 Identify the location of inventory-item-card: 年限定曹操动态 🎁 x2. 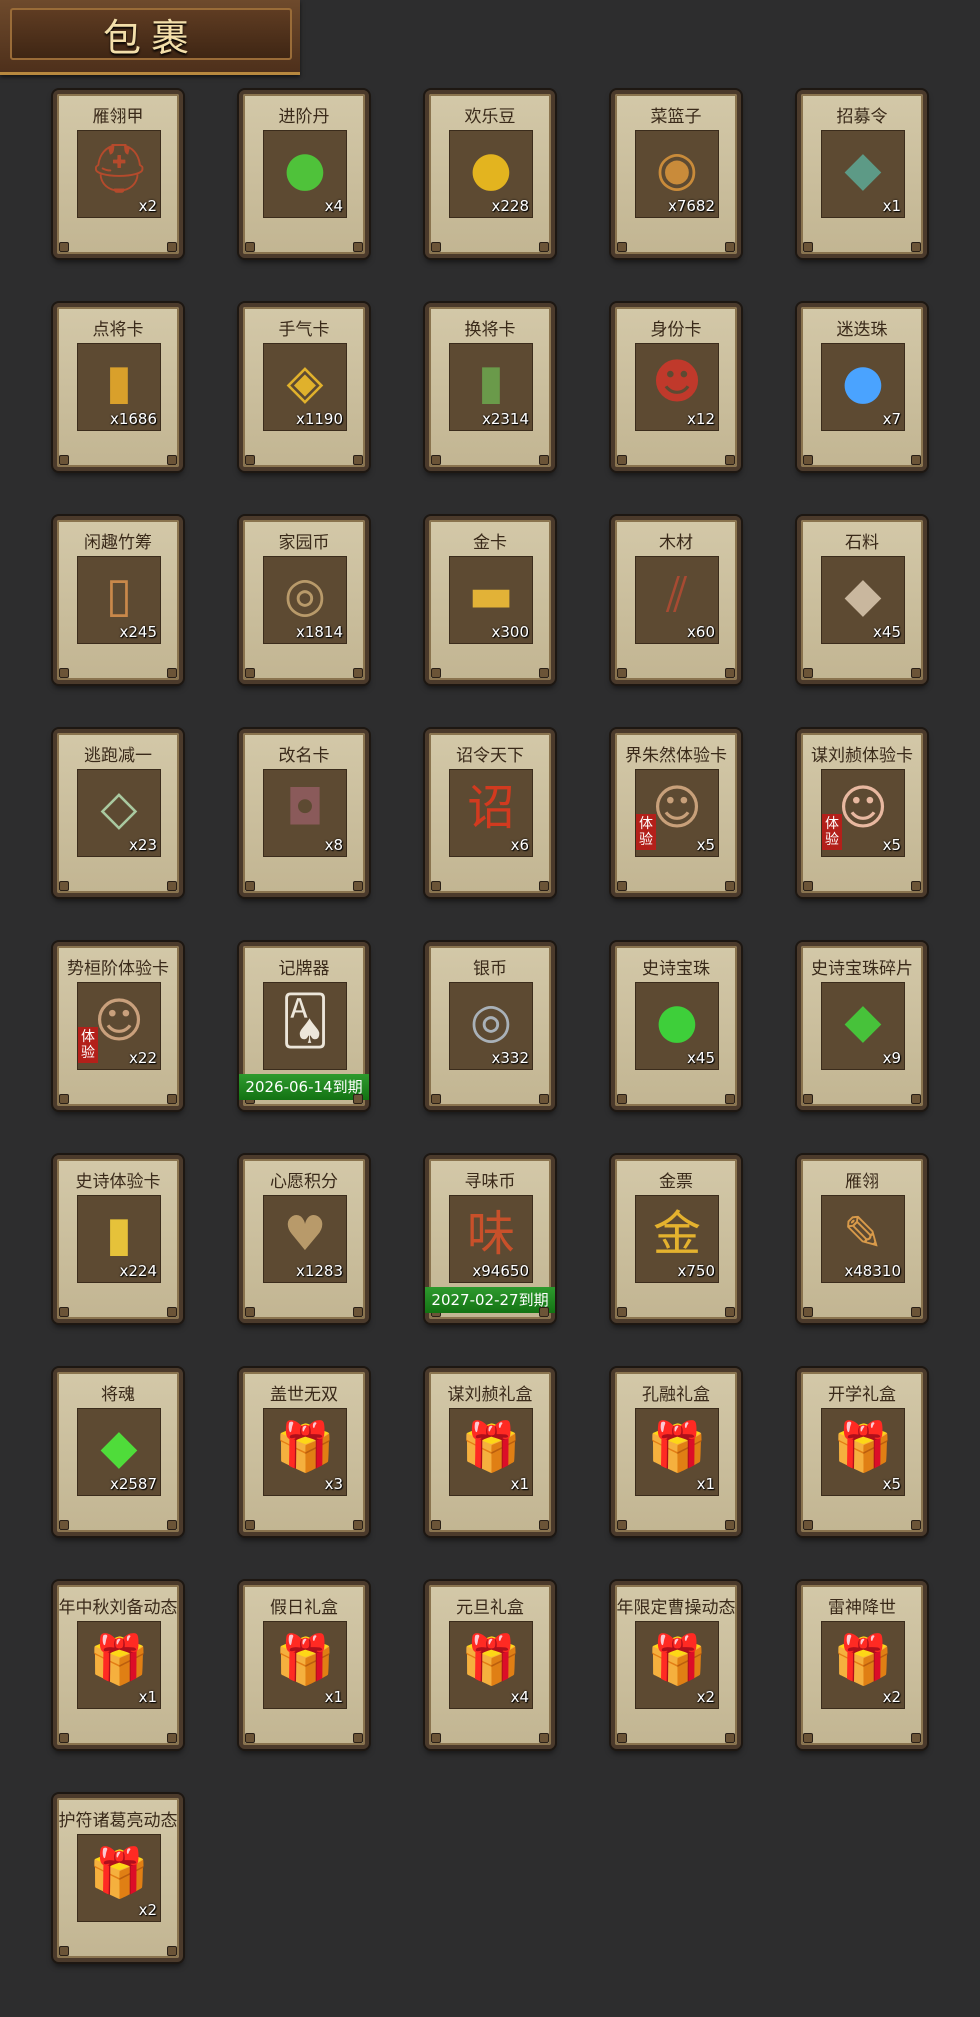
(676, 1665).